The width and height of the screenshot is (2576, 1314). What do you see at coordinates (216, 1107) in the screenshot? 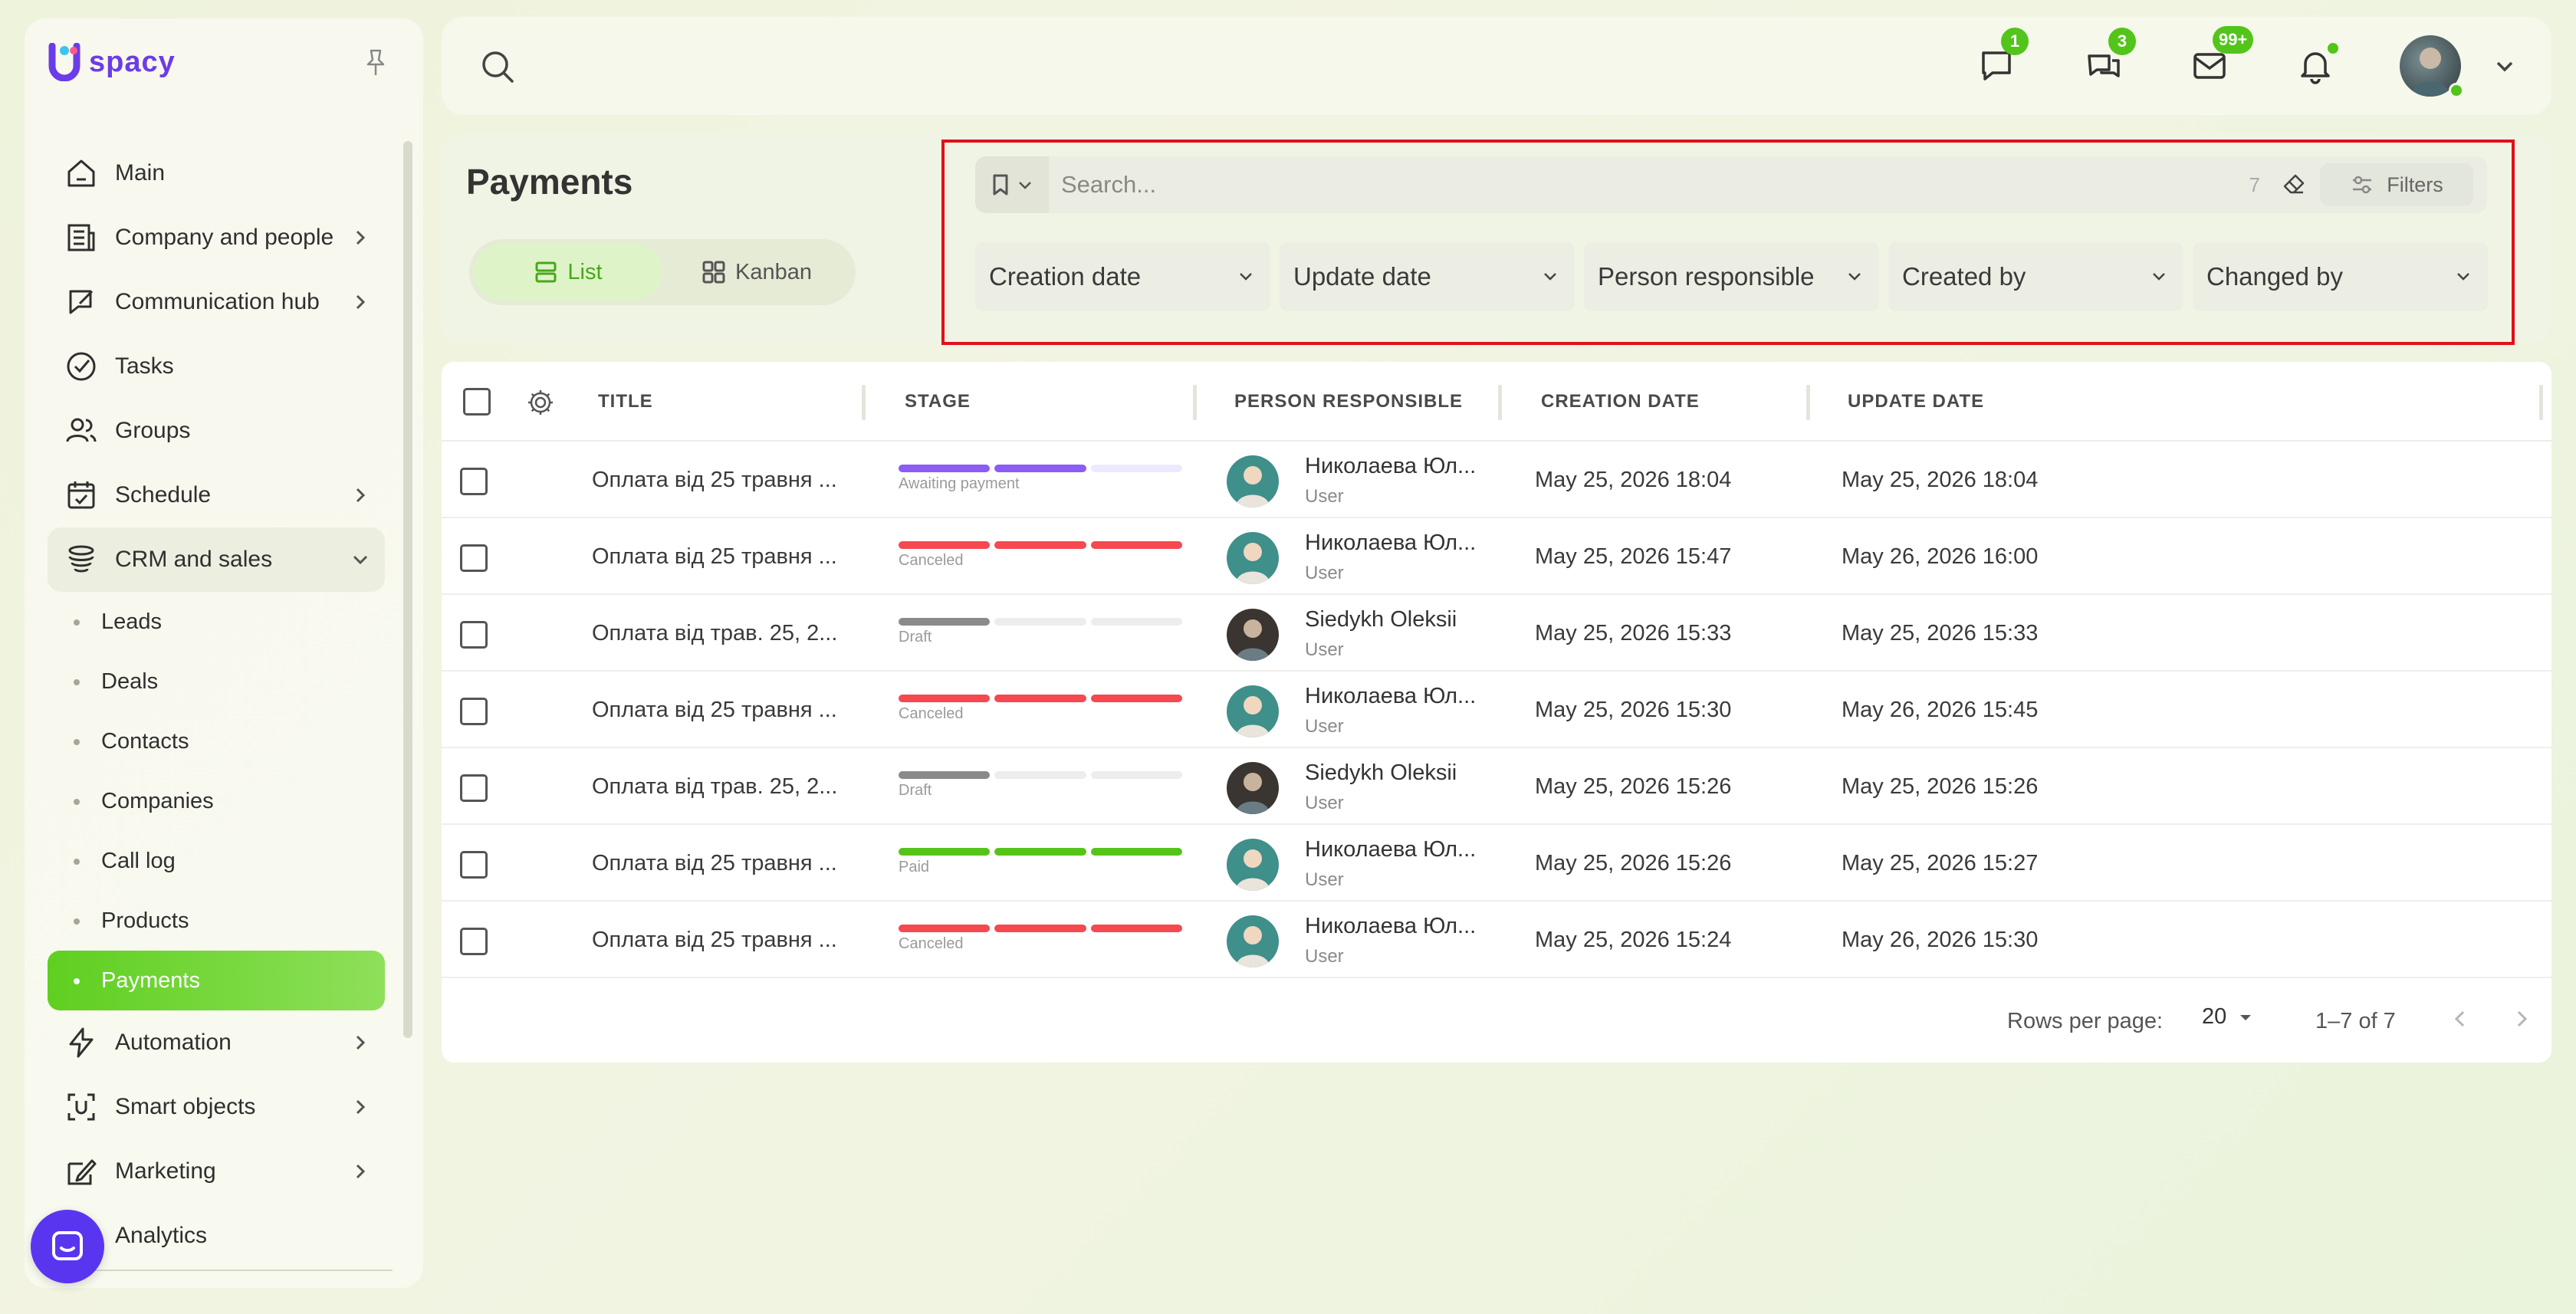
I see `sidebar-item-smart-objects: Smart objects` at bounding box center [216, 1107].